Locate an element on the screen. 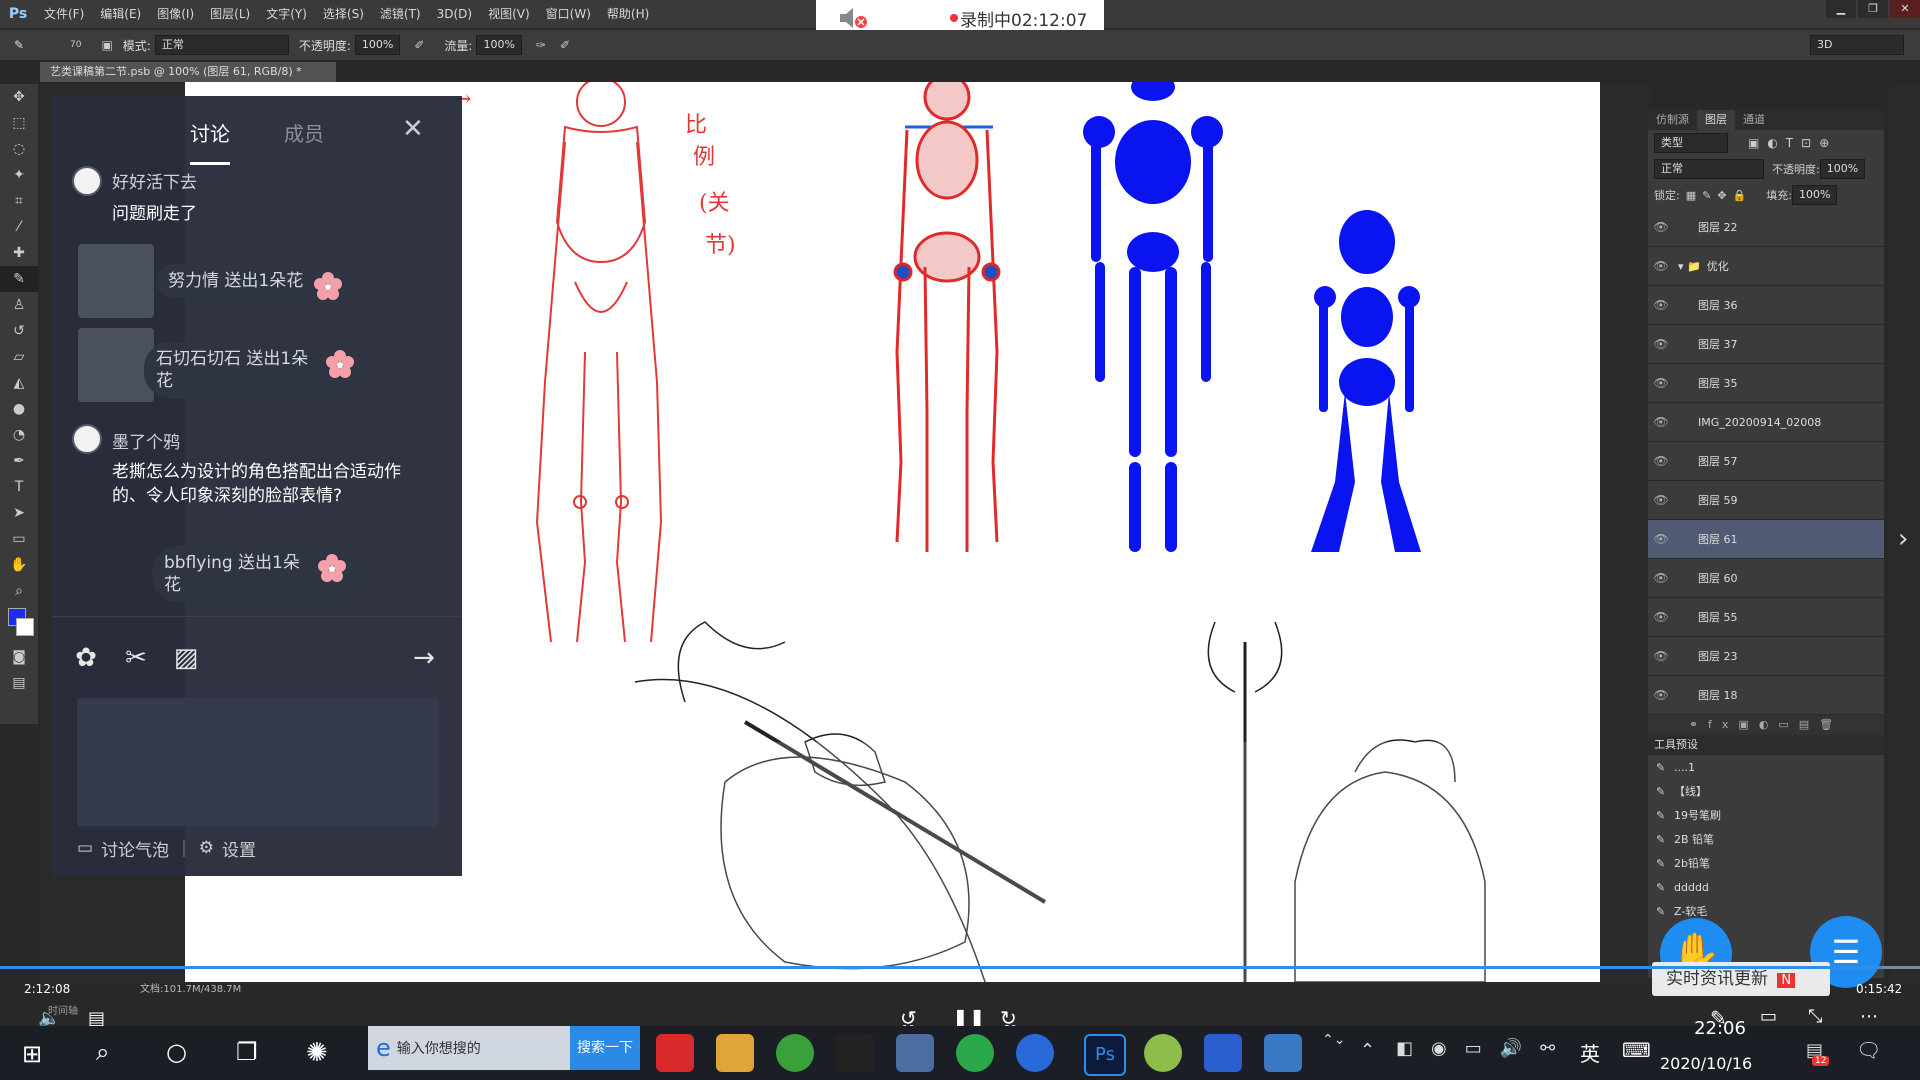  tab-layers: 图层 is located at coordinates (1716, 120).